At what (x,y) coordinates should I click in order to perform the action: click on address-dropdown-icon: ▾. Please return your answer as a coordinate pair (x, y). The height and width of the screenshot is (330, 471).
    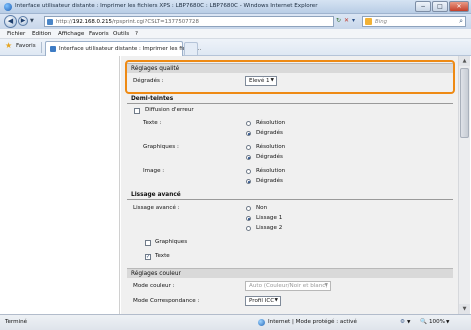
    Looking at the image, I should click on (353, 20).